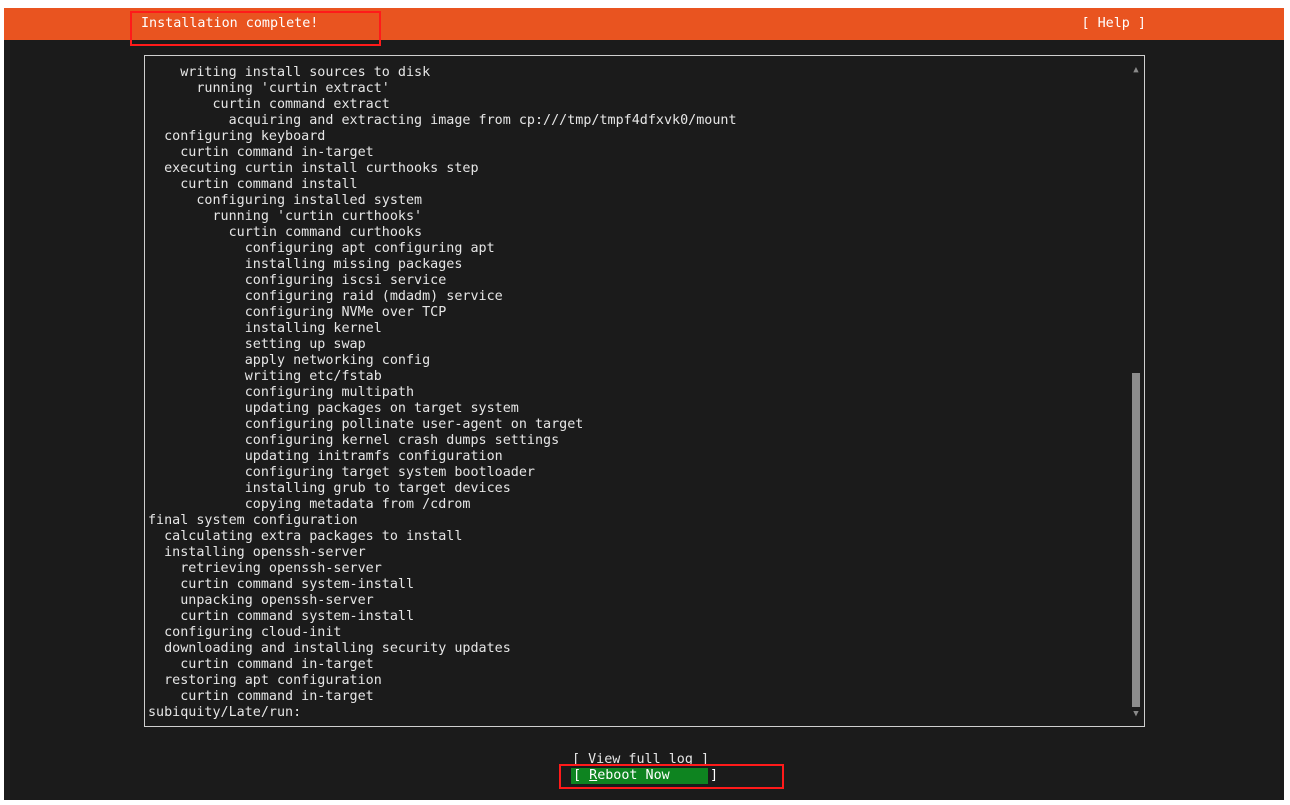  I want to click on scroll-track, so click(1136, 392).